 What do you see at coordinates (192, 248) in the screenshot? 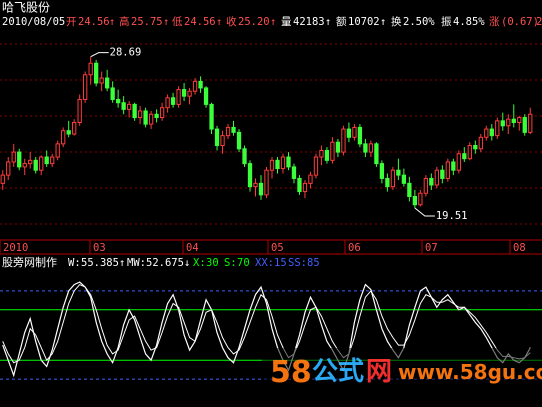
I see `x-tick-label: 04` at bounding box center [192, 248].